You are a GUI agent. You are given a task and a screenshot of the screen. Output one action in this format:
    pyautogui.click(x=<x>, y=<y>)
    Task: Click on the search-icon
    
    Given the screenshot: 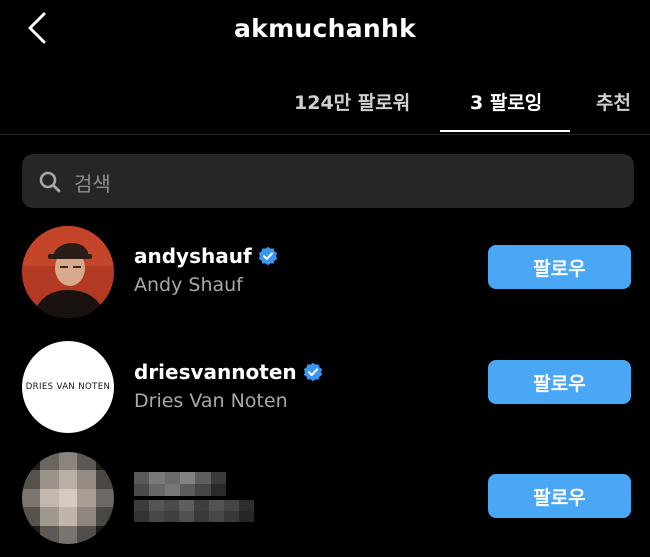 What is the action you would take?
    pyautogui.click(x=50, y=182)
    